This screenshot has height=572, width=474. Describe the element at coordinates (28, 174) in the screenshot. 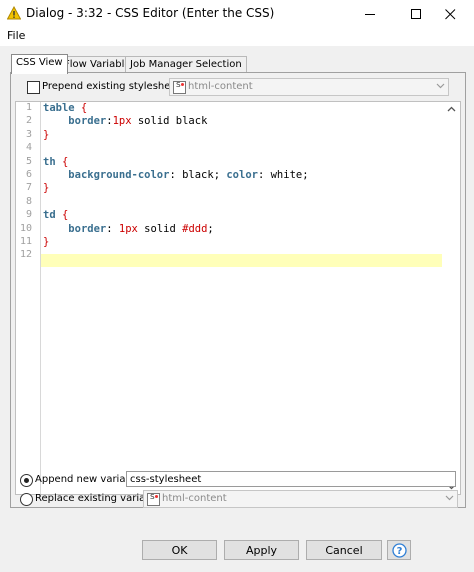

I see `line-number: 6` at that location.